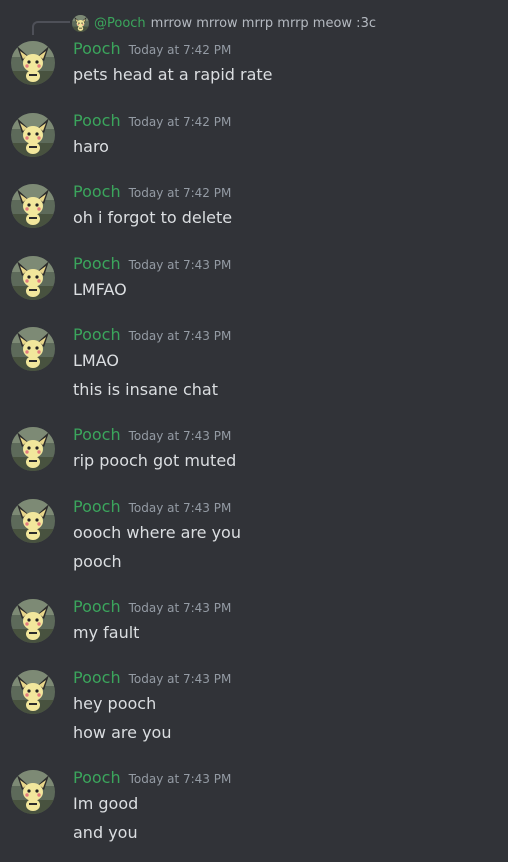 The width and height of the screenshot is (508, 862). Describe the element at coordinates (263, 23) in the screenshot. I see `reply-text: mrrow mrrow mrrp mrrp meow :3c` at that location.